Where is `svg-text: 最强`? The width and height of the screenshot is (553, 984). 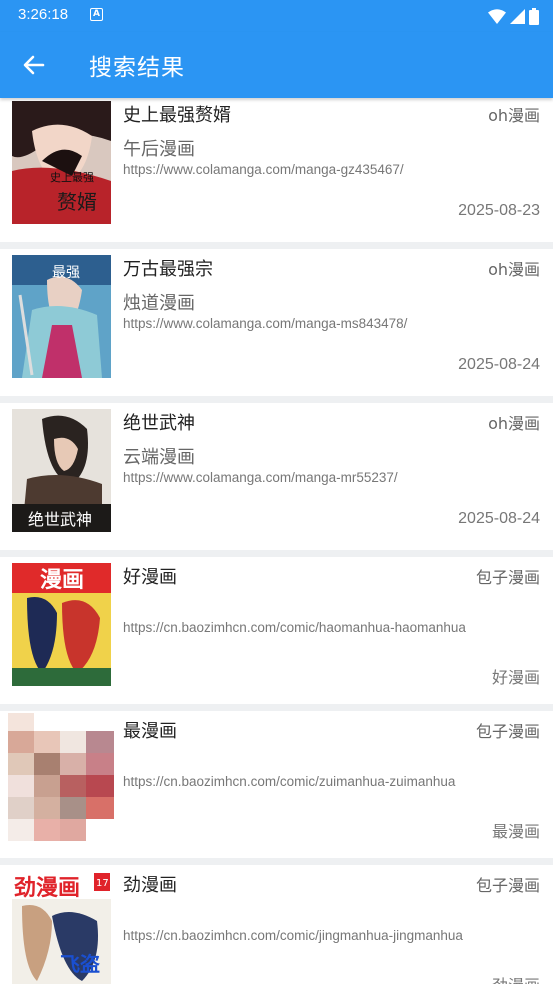
svg-text: 最强 is located at coordinates (66, 273).